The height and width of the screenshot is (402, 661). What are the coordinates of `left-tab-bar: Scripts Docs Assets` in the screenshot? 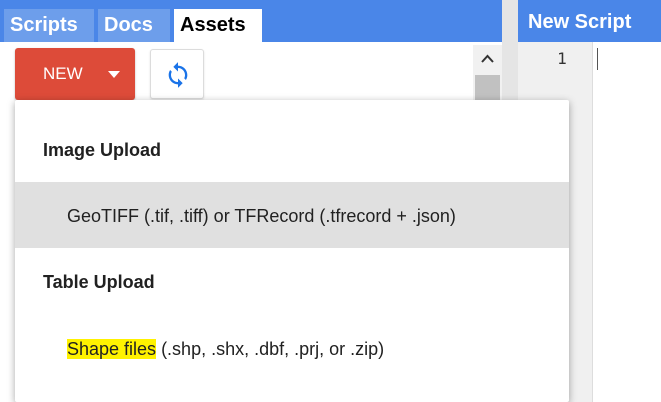 It's located at (251, 21).